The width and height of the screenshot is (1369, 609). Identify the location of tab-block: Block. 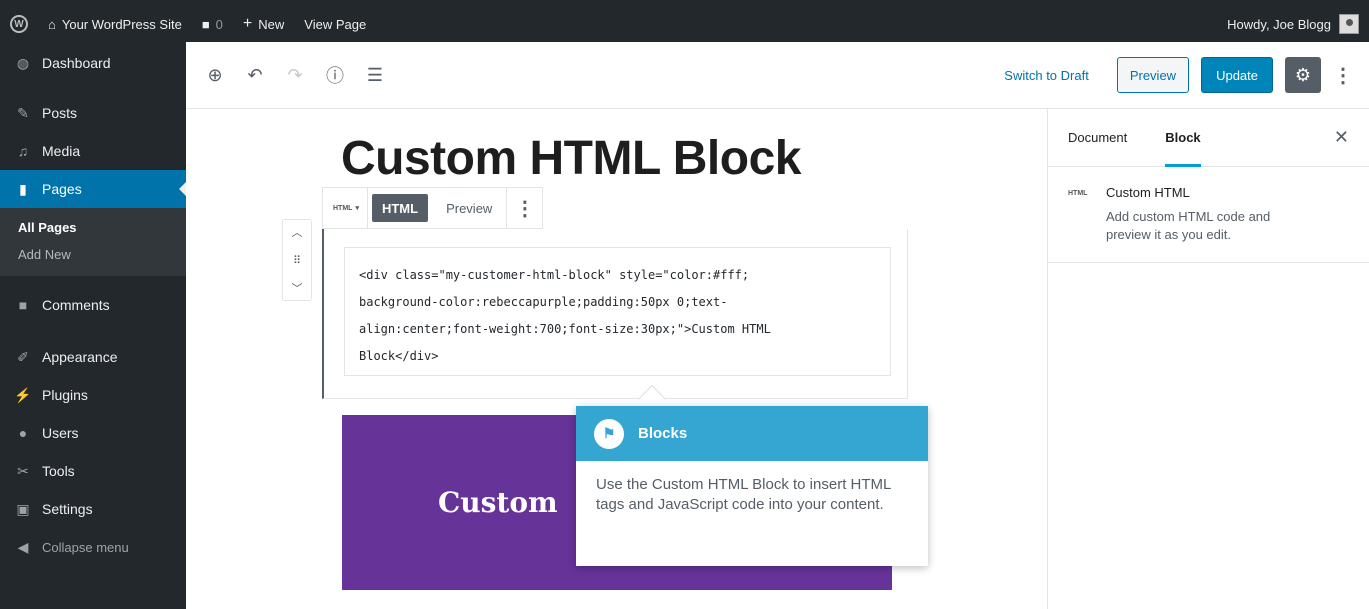
(1183, 138).